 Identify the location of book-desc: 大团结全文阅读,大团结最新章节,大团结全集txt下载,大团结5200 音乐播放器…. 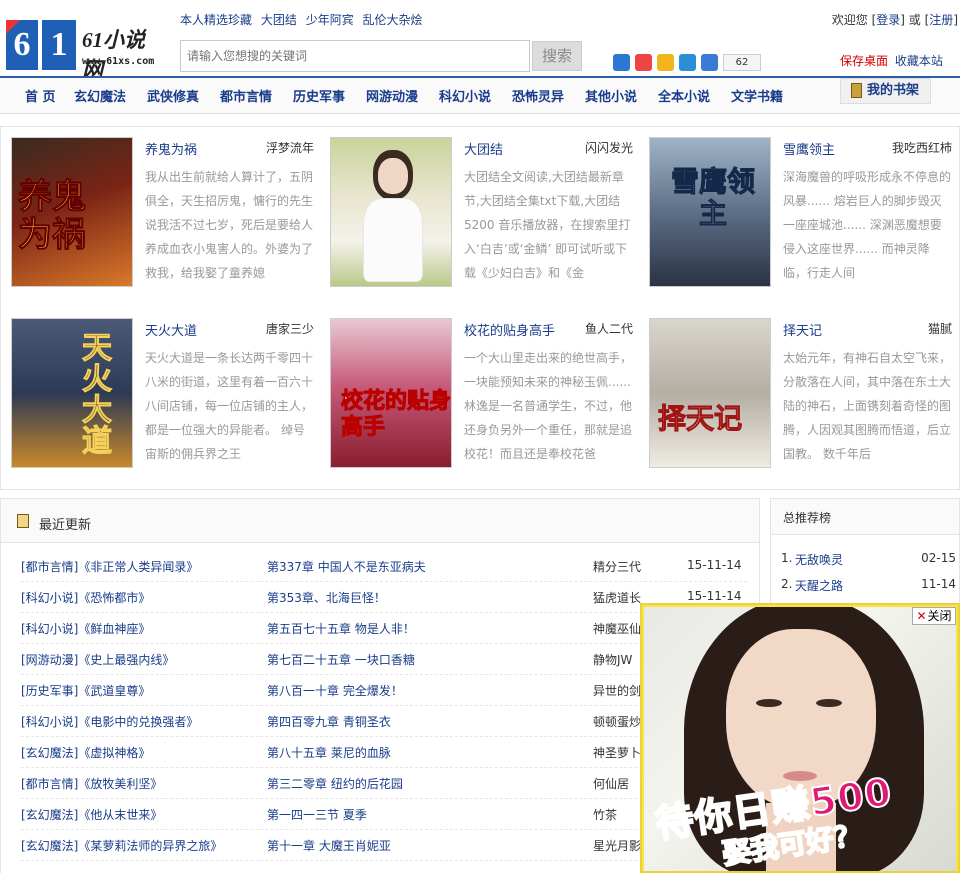
(547, 225).